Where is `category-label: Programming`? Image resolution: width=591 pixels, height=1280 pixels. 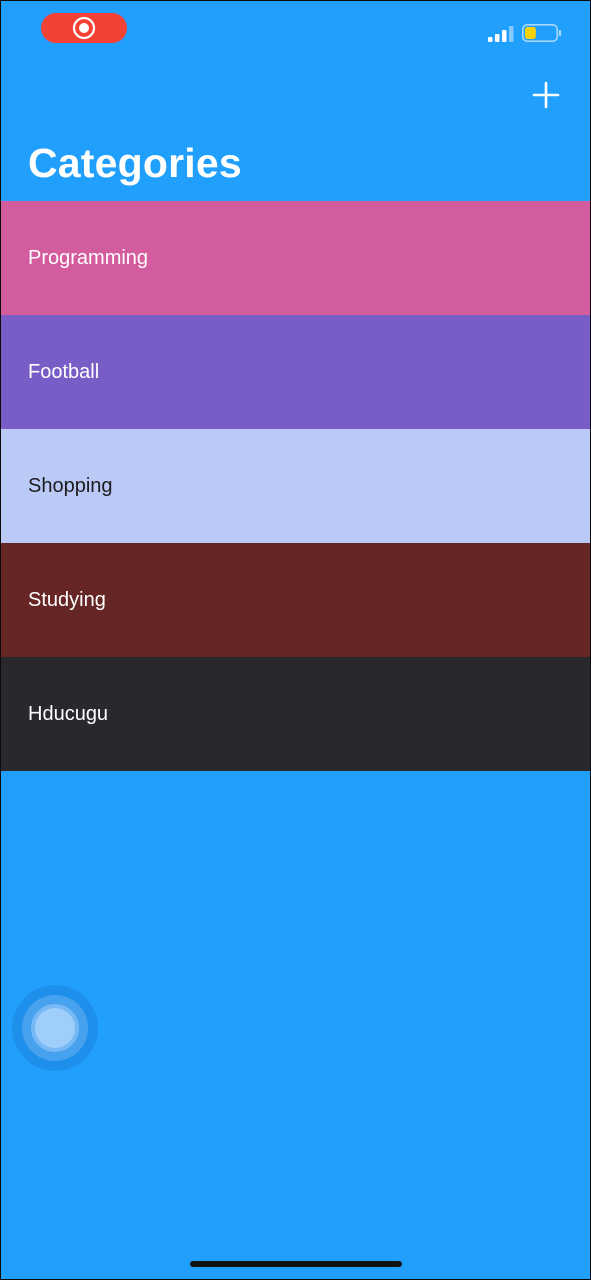
category-label: Programming is located at coordinates (88, 258).